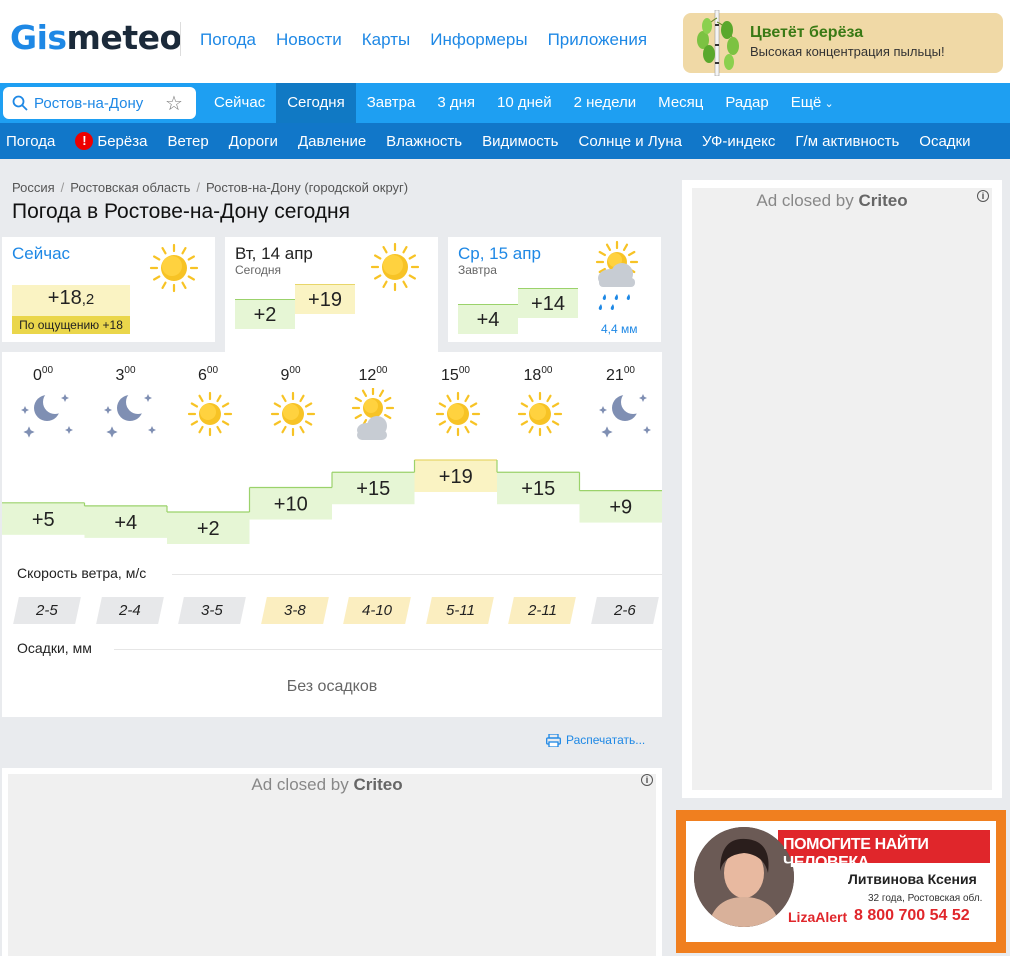 Image resolution: width=1010 pixels, height=956 pixels. What do you see at coordinates (630, 141) in the screenshot?
I see `subnav-sun-moon: Солнце и Луна` at bounding box center [630, 141].